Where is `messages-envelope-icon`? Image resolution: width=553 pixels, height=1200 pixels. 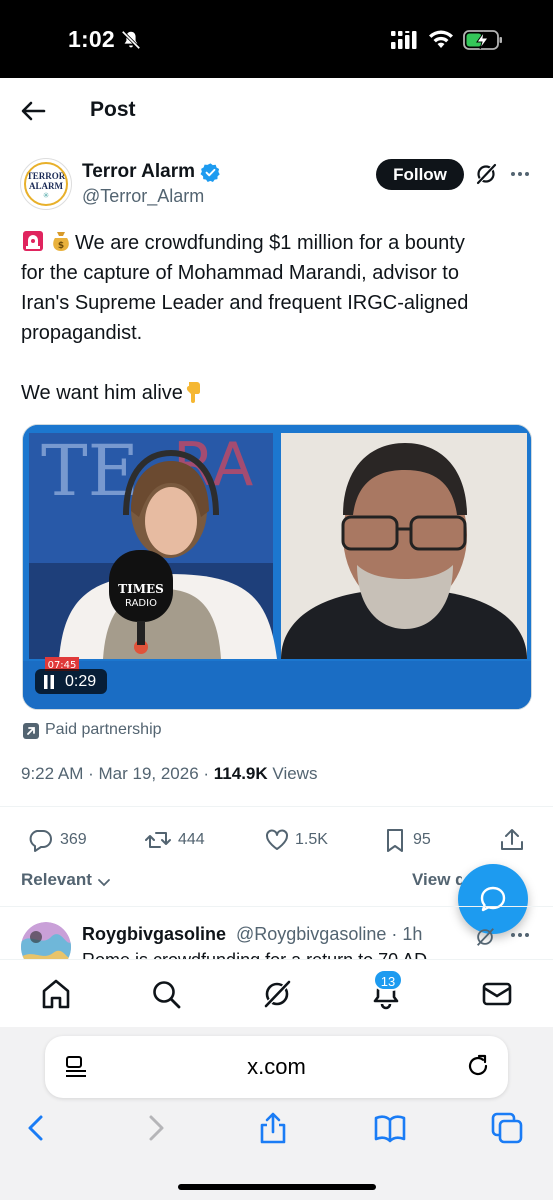 messages-envelope-icon is located at coordinates (497, 994).